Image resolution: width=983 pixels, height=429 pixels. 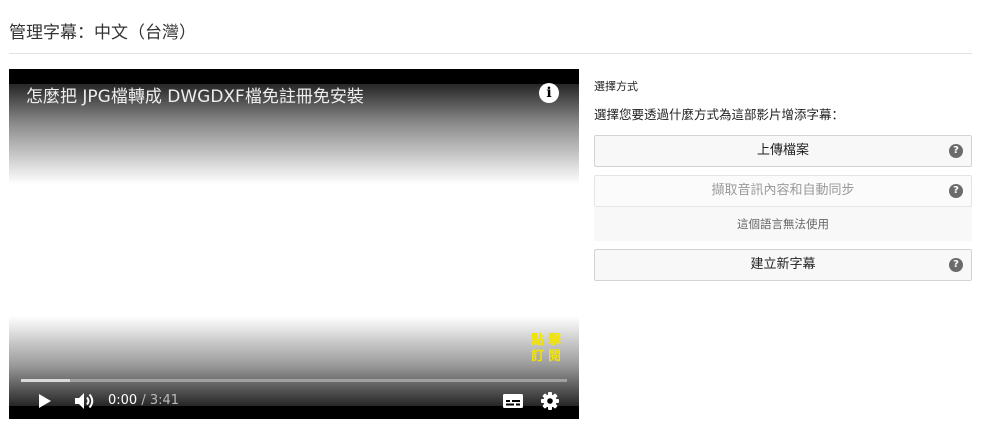 I want to click on subscribe-watermark: 點擊訂閱, so click(x=548, y=349).